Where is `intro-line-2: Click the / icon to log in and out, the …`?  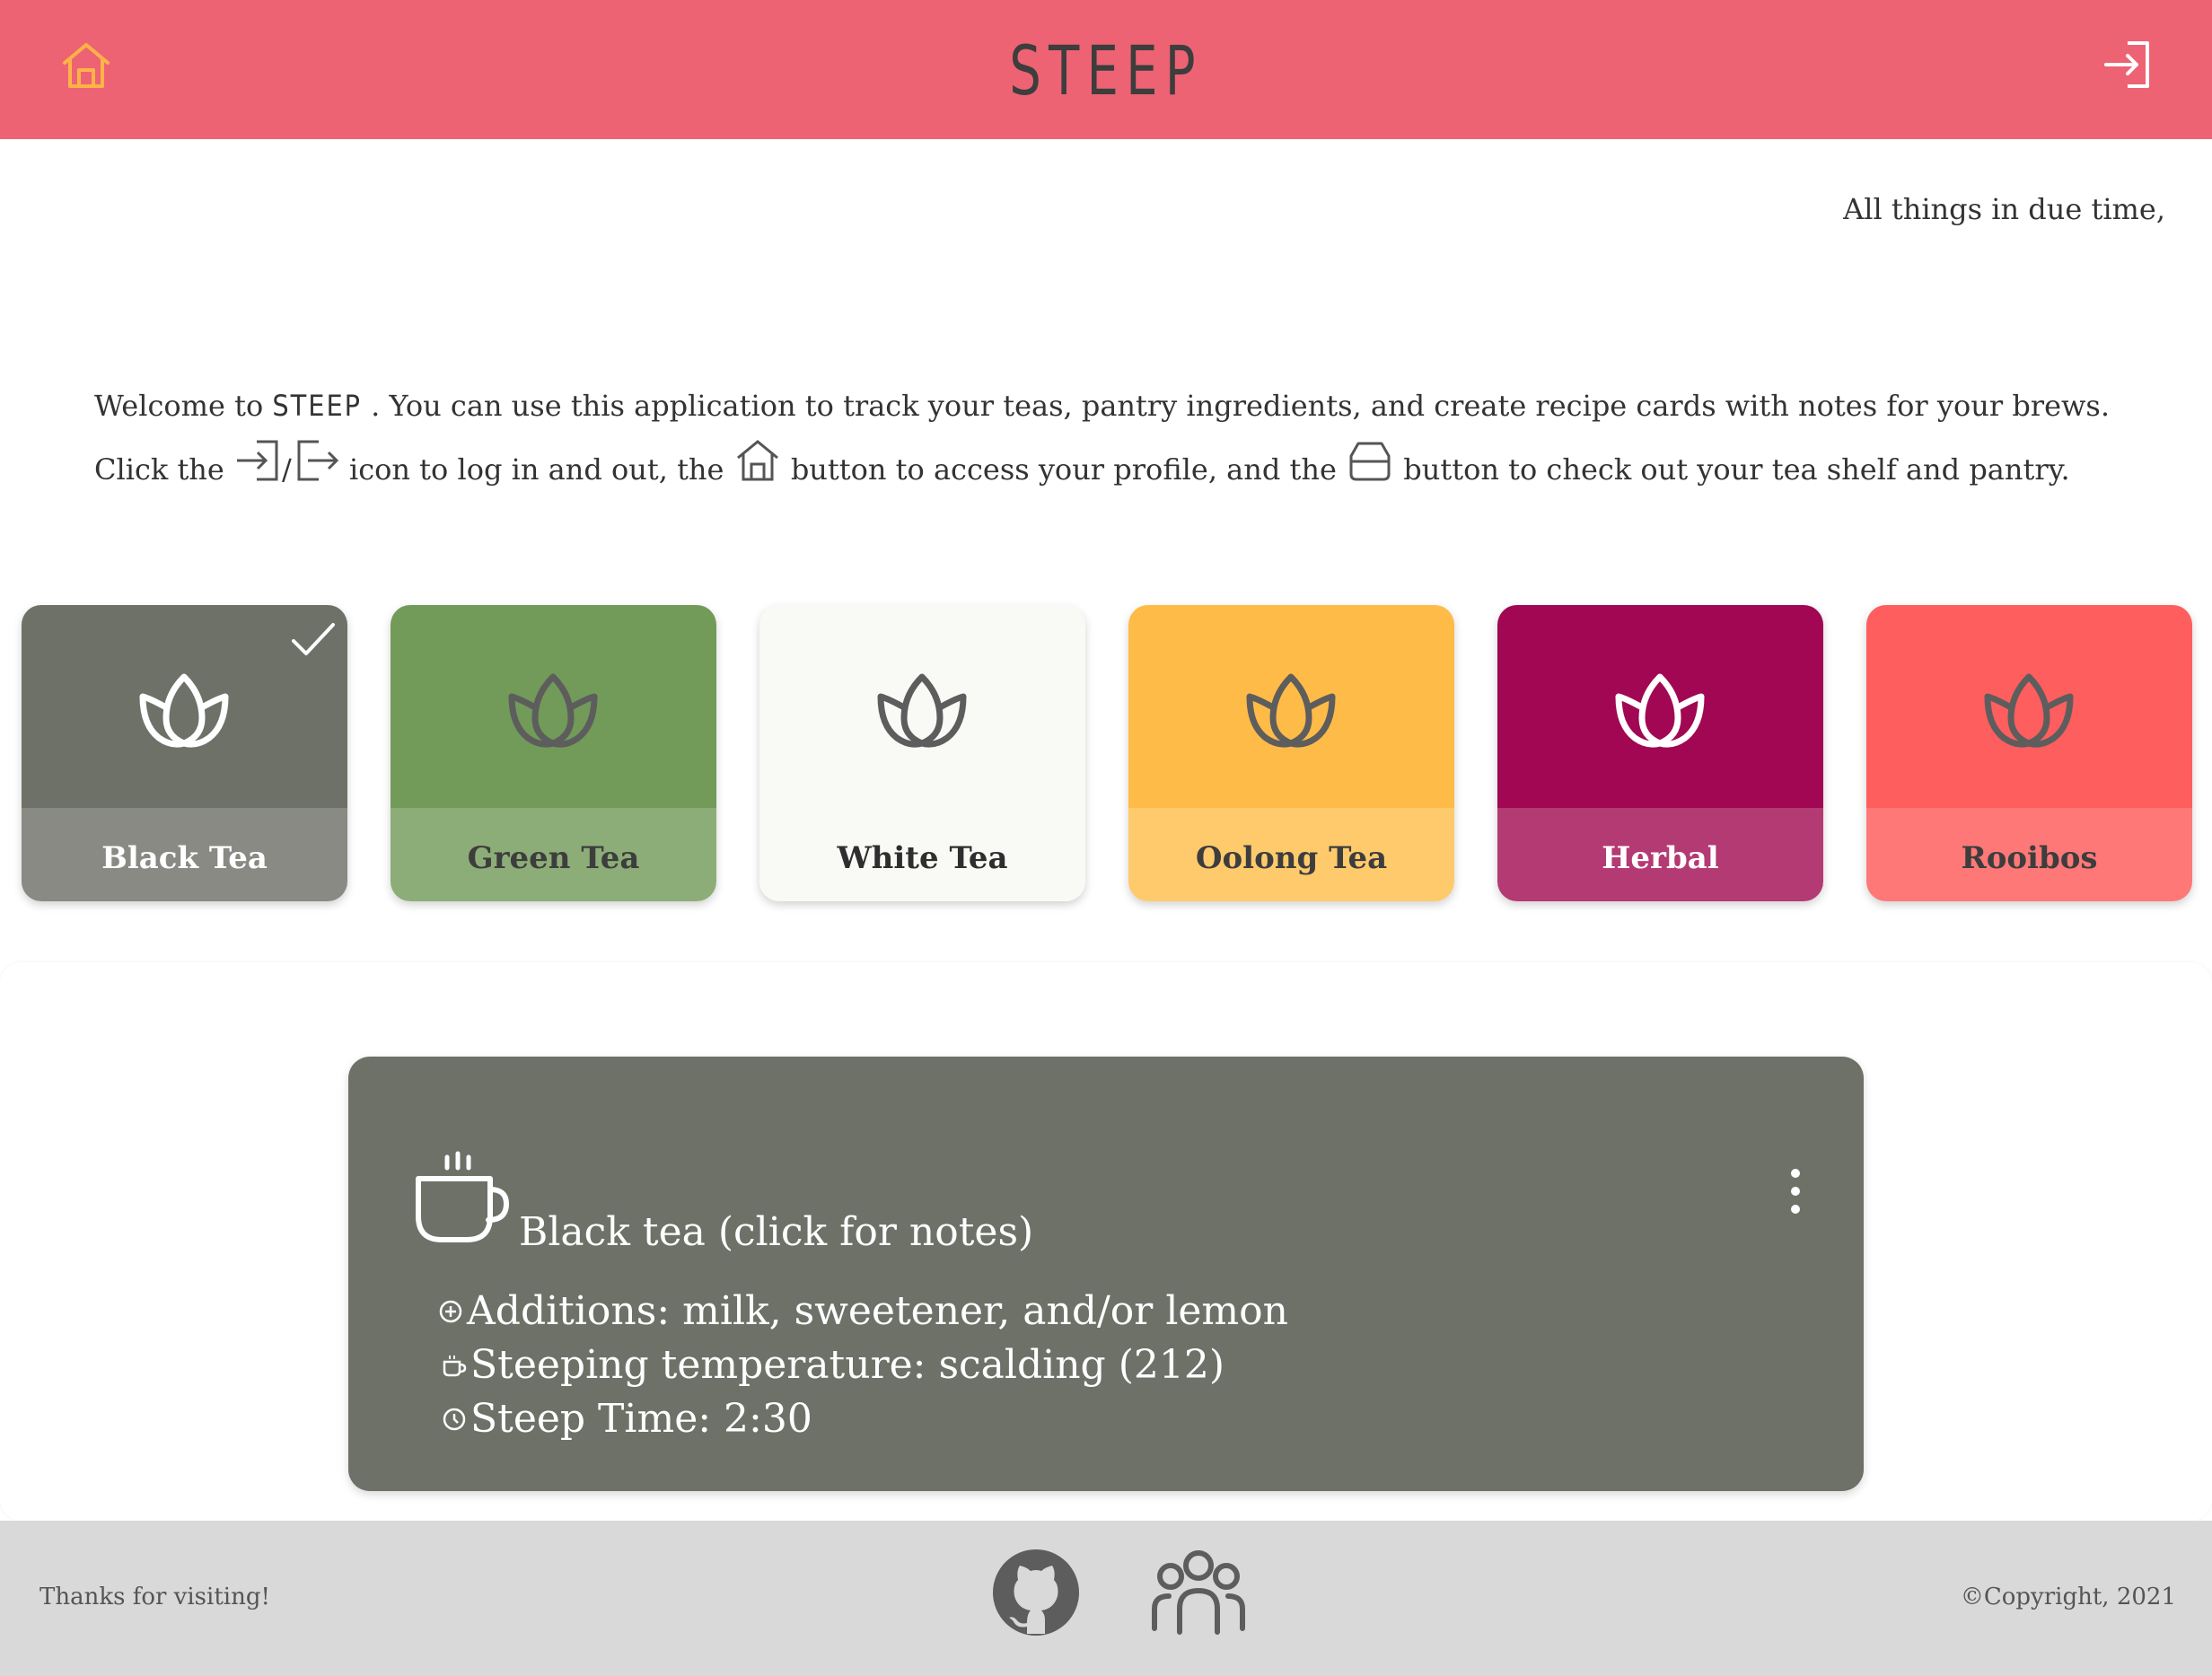 intro-line-2: Click the / icon to log in and out, the … is located at coordinates (1126, 468).